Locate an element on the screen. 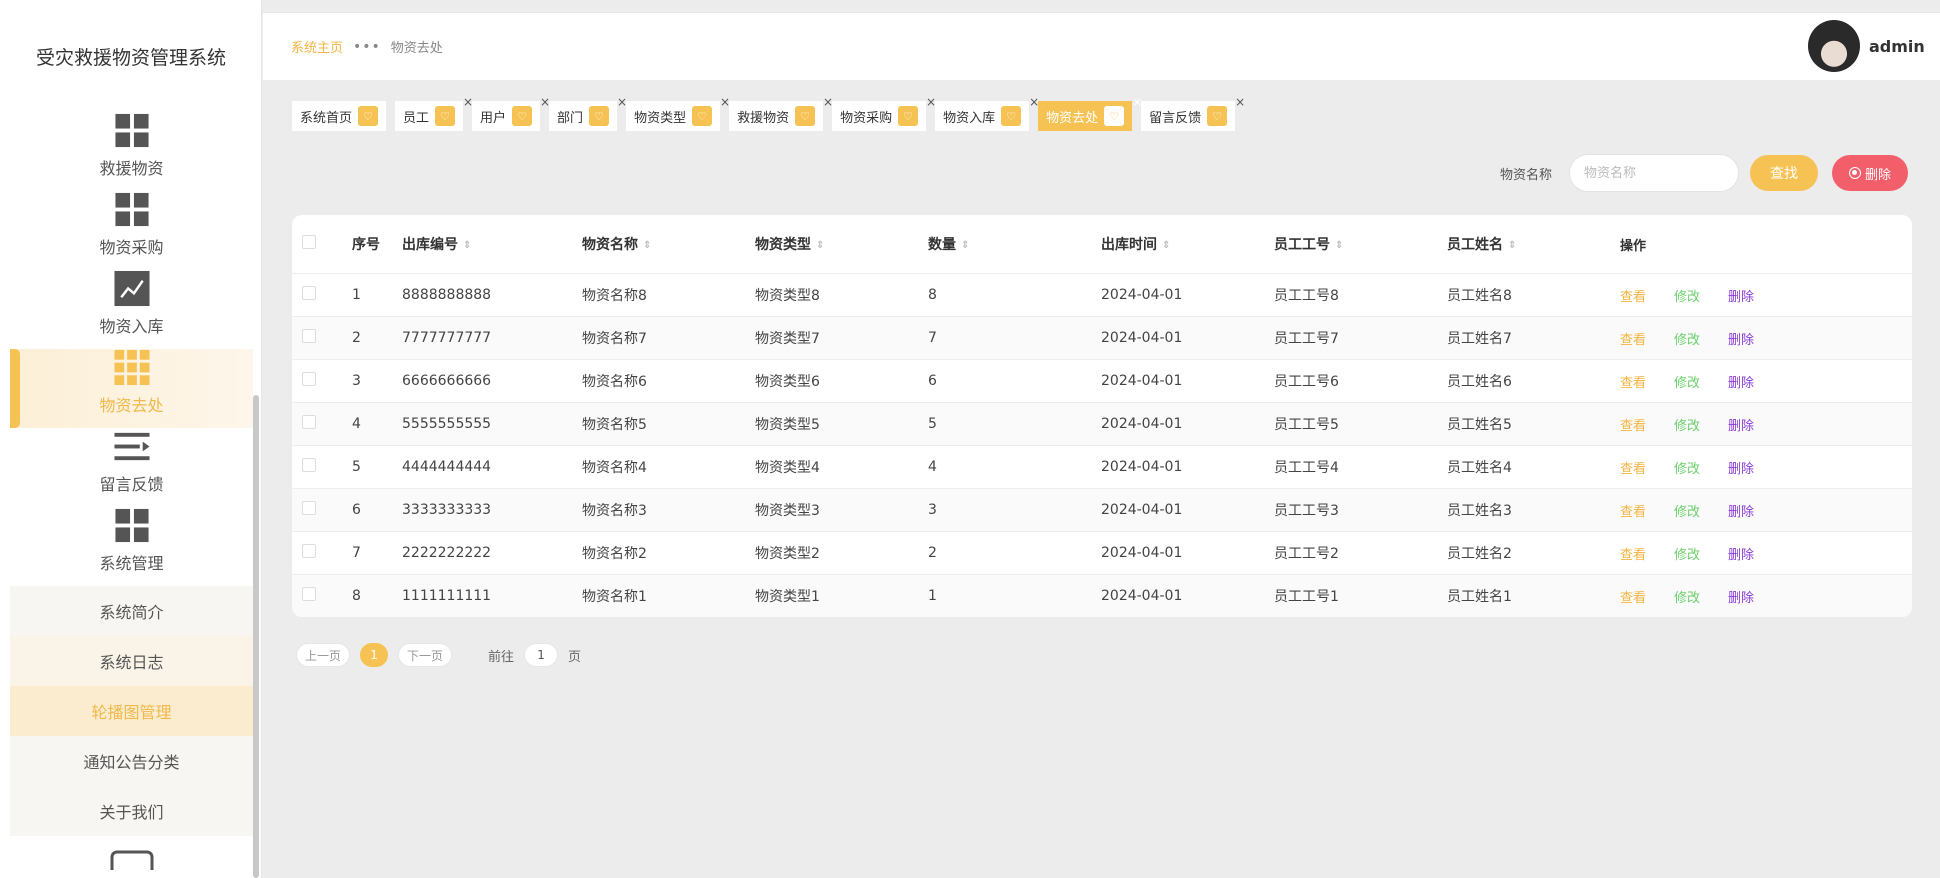 This screenshot has height=878, width=1940. sidebar-sub-about-system: 系统简介 is located at coordinates (131, 611).